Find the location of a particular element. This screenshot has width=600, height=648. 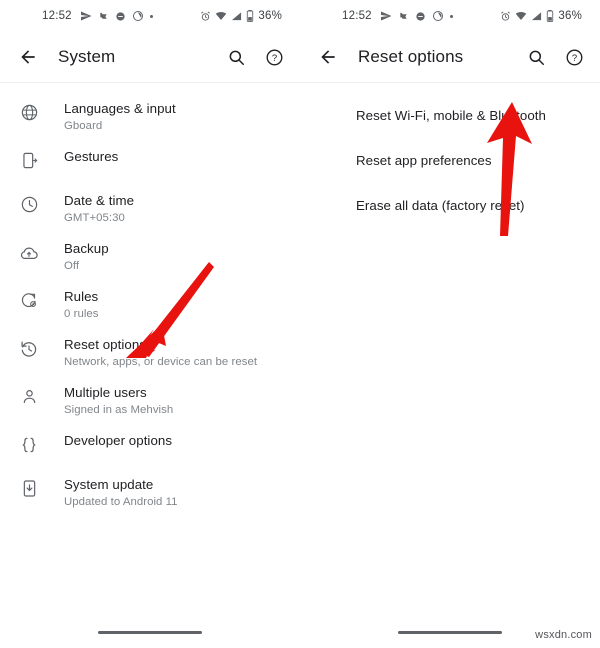

list-item-backup: Backup Off is located at coordinates (150, 257).